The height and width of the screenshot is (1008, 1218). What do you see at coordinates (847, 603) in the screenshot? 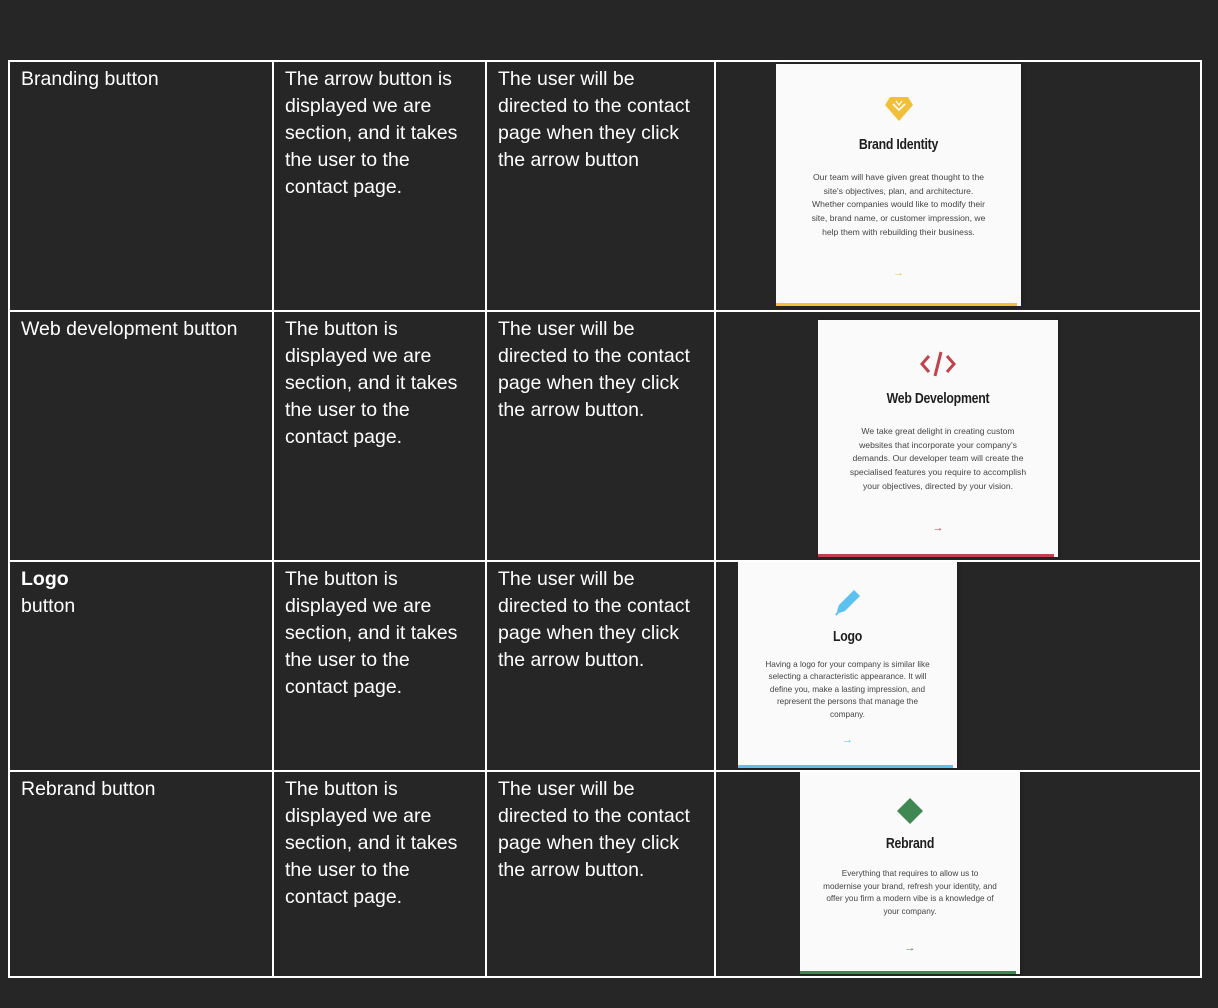
I see `pen-icon` at bounding box center [847, 603].